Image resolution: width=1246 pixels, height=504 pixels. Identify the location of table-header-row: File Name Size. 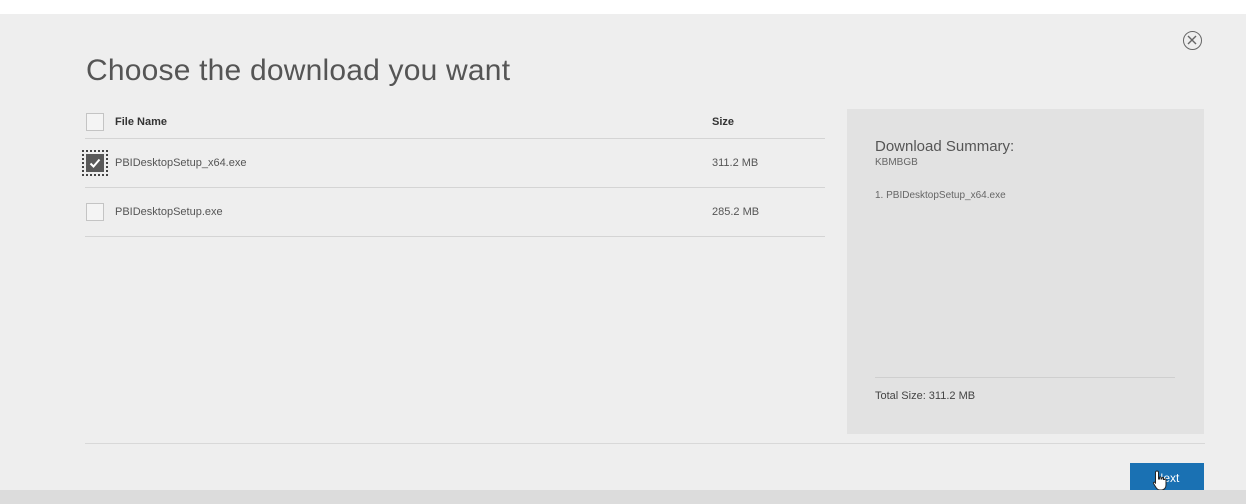
(455, 123).